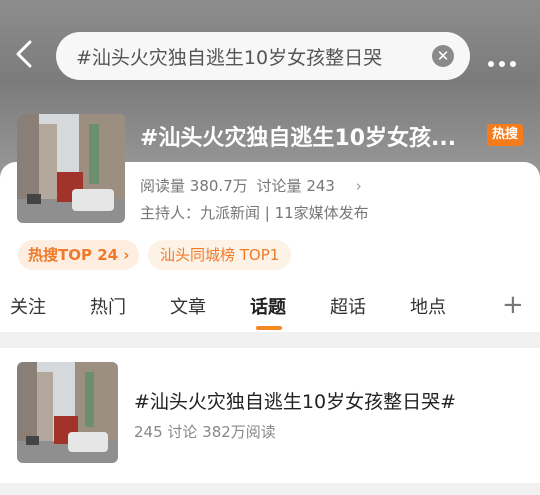 The width and height of the screenshot is (540, 495). I want to click on chevron-right-icon: ›, so click(359, 186).